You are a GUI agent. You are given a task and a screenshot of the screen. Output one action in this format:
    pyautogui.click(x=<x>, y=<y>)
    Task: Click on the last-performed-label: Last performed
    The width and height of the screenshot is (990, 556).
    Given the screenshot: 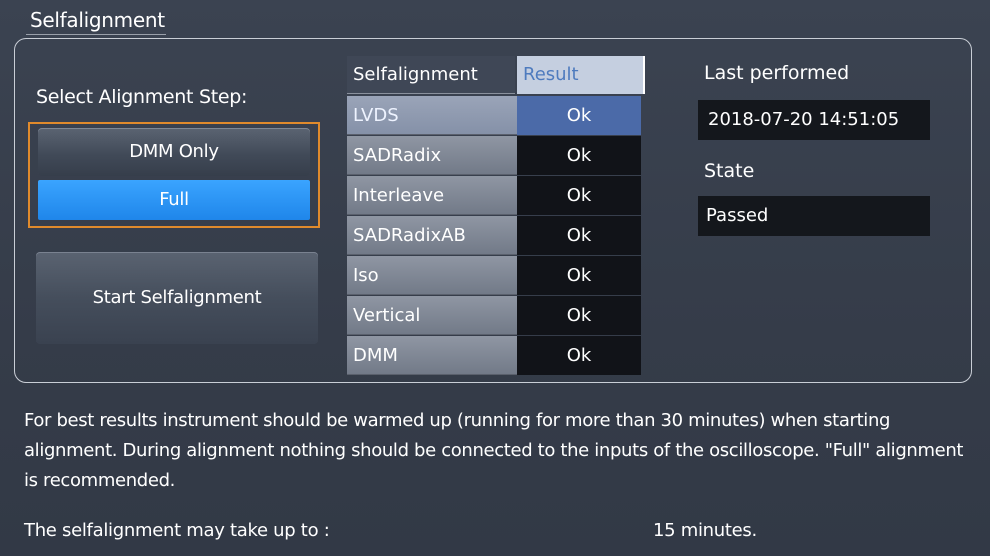 What is the action you would take?
    pyautogui.click(x=777, y=73)
    